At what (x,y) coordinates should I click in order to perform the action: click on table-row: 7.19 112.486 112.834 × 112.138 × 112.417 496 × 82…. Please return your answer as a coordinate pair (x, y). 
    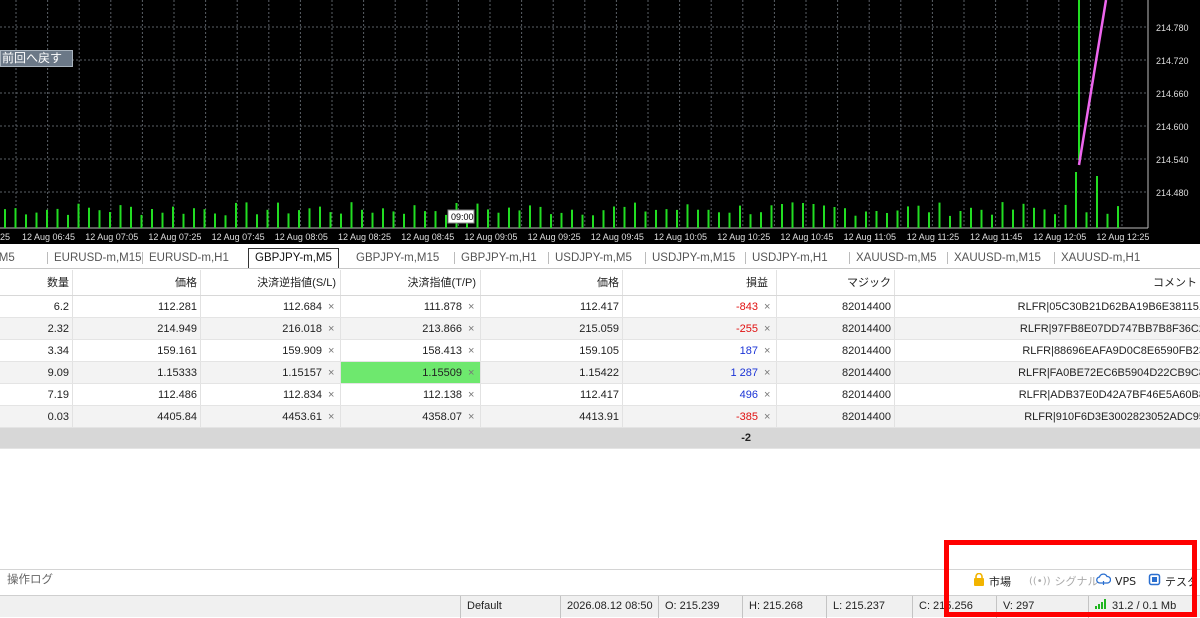
    Looking at the image, I should click on (600, 395).